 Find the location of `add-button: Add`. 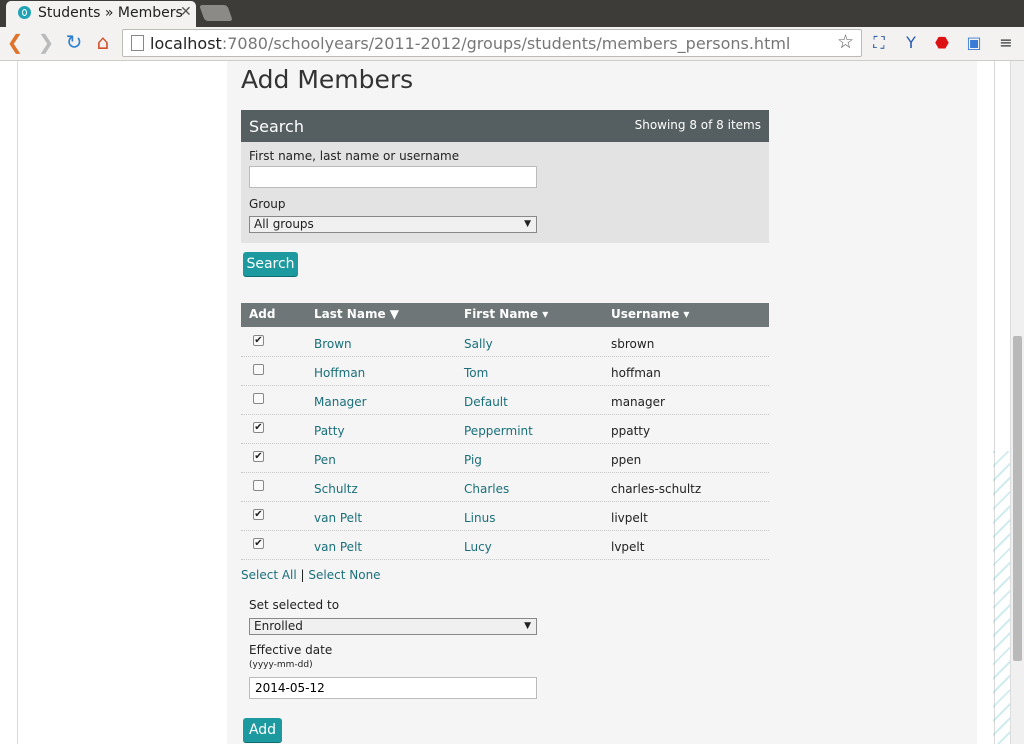

add-button: Add is located at coordinates (262, 730).